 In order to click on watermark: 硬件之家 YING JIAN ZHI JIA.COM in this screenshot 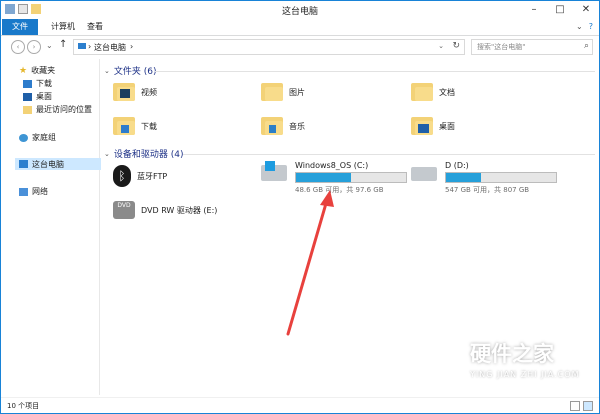, I will do `click(512, 360)`.